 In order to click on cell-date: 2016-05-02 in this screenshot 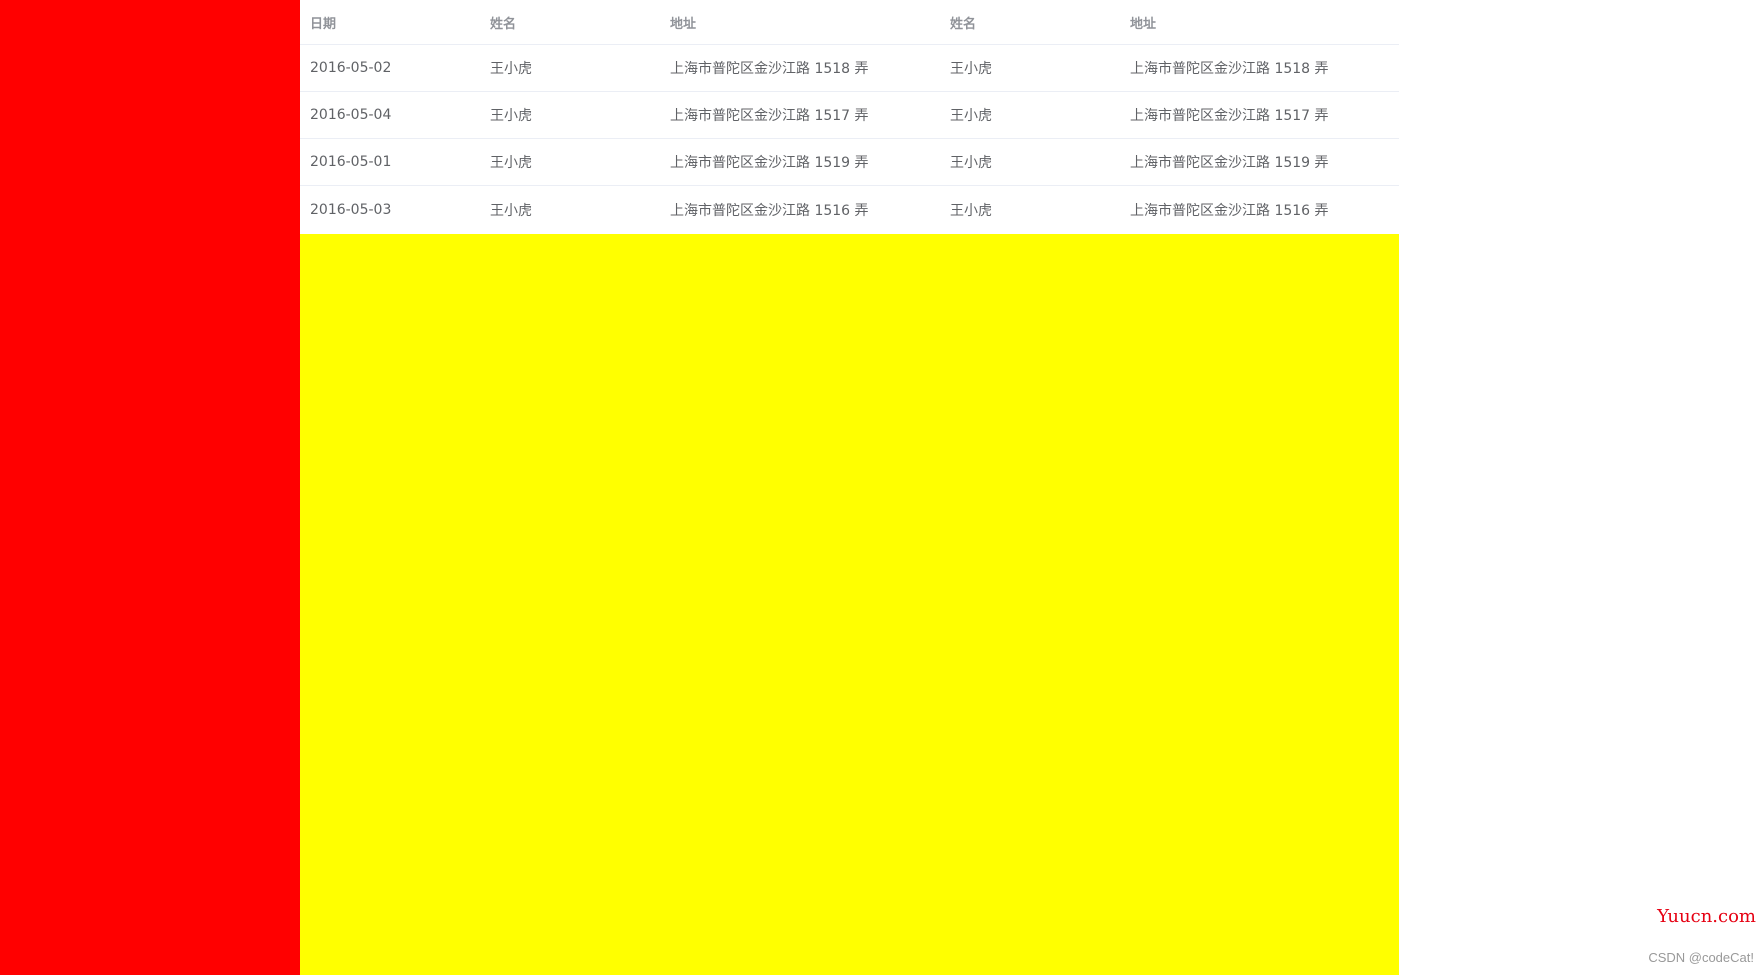, I will do `click(351, 68)`.